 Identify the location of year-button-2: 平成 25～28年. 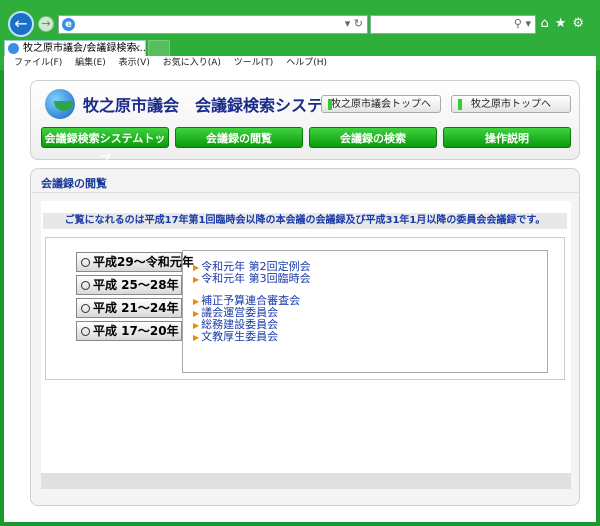
(129, 285).